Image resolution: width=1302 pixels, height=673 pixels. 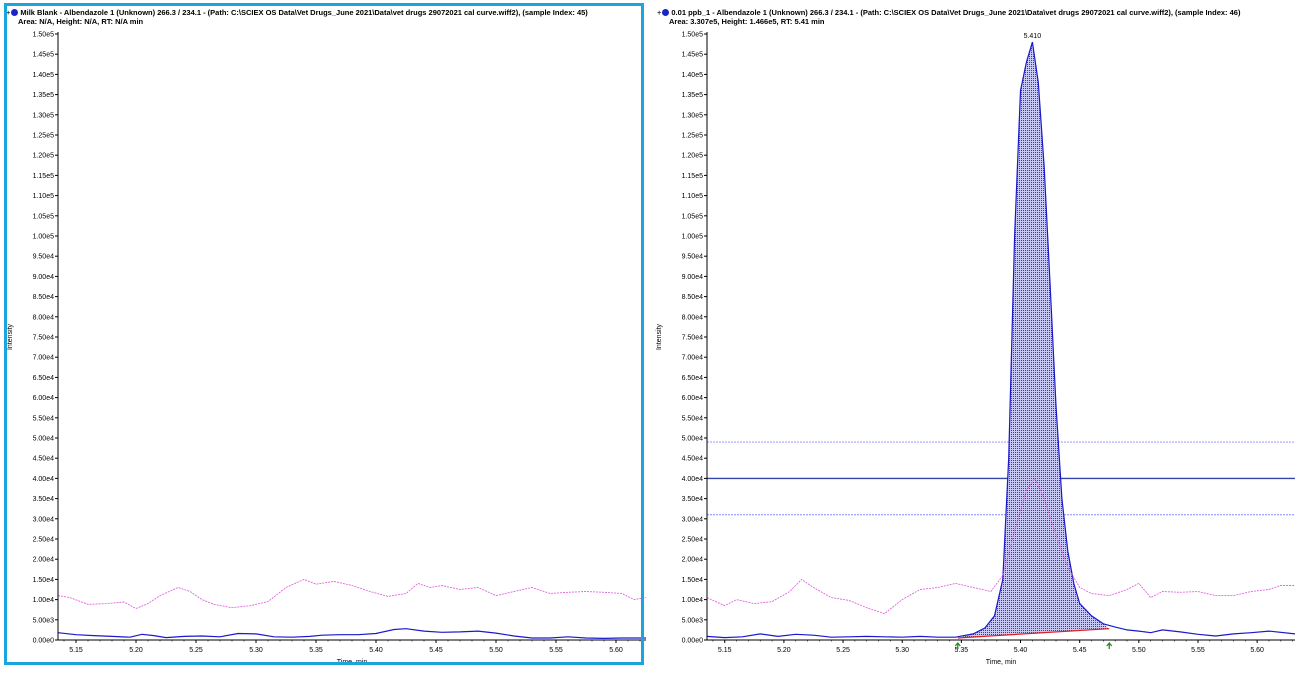 What do you see at coordinates (352, 593) in the screenshot?
I see `secondary-trace` at bounding box center [352, 593].